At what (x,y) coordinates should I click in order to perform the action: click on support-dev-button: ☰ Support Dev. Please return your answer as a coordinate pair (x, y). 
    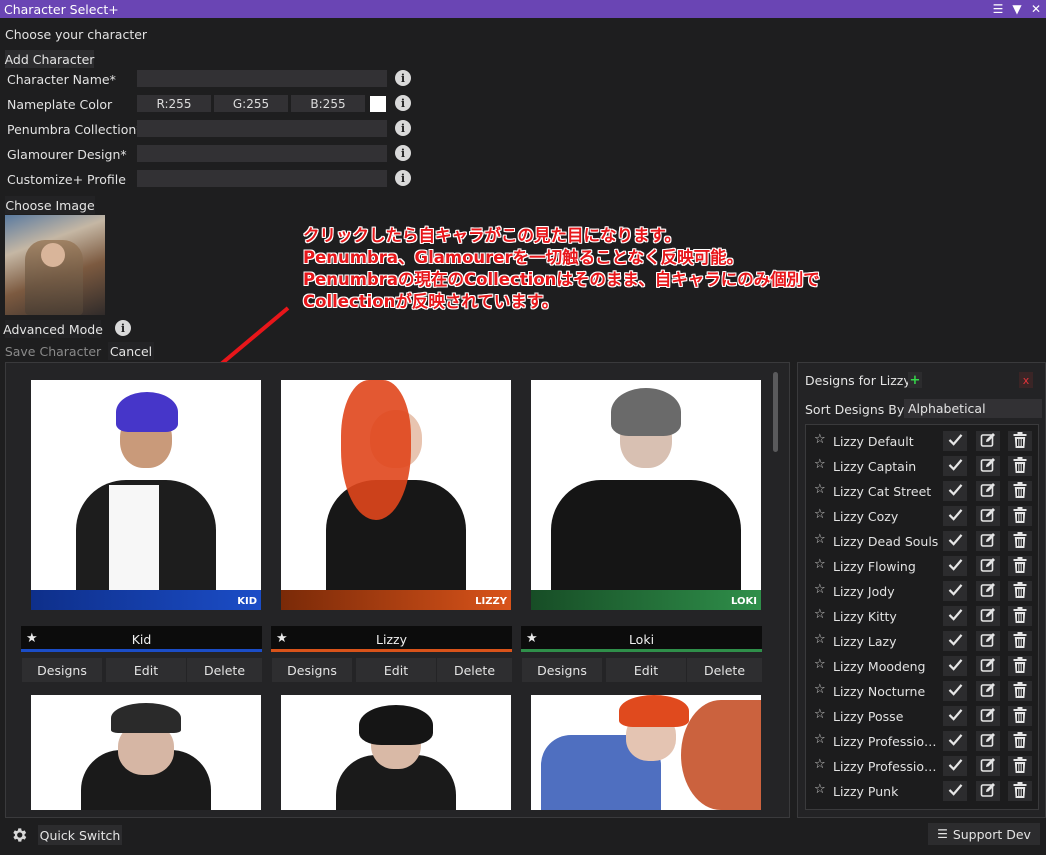
    Looking at the image, I should click on (984, 834).